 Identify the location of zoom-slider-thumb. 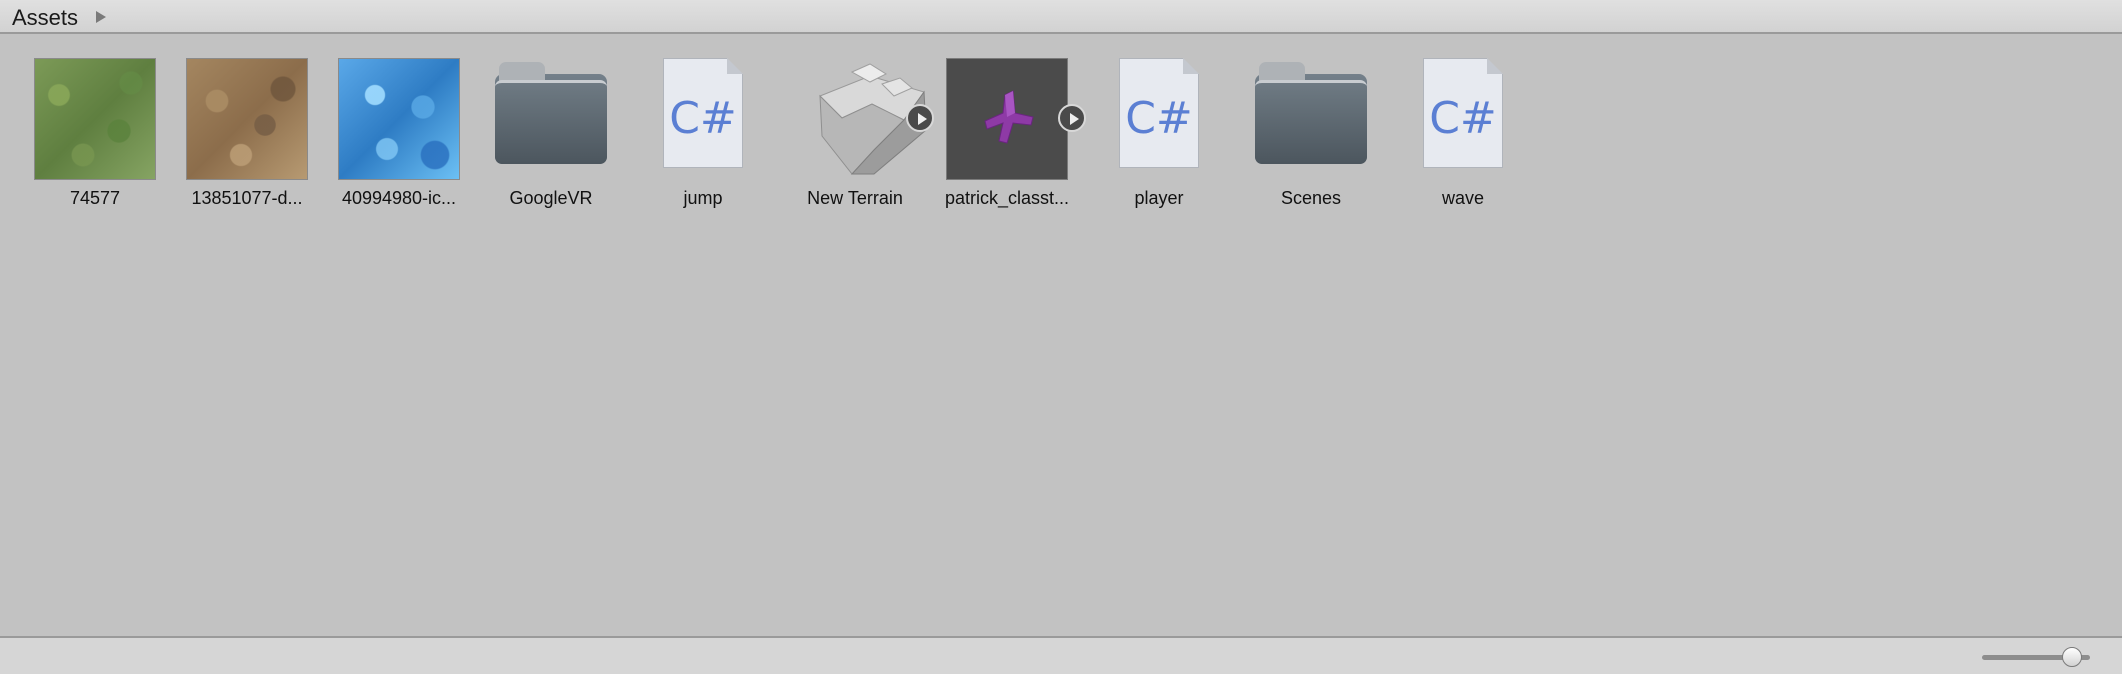
(2071, 657).